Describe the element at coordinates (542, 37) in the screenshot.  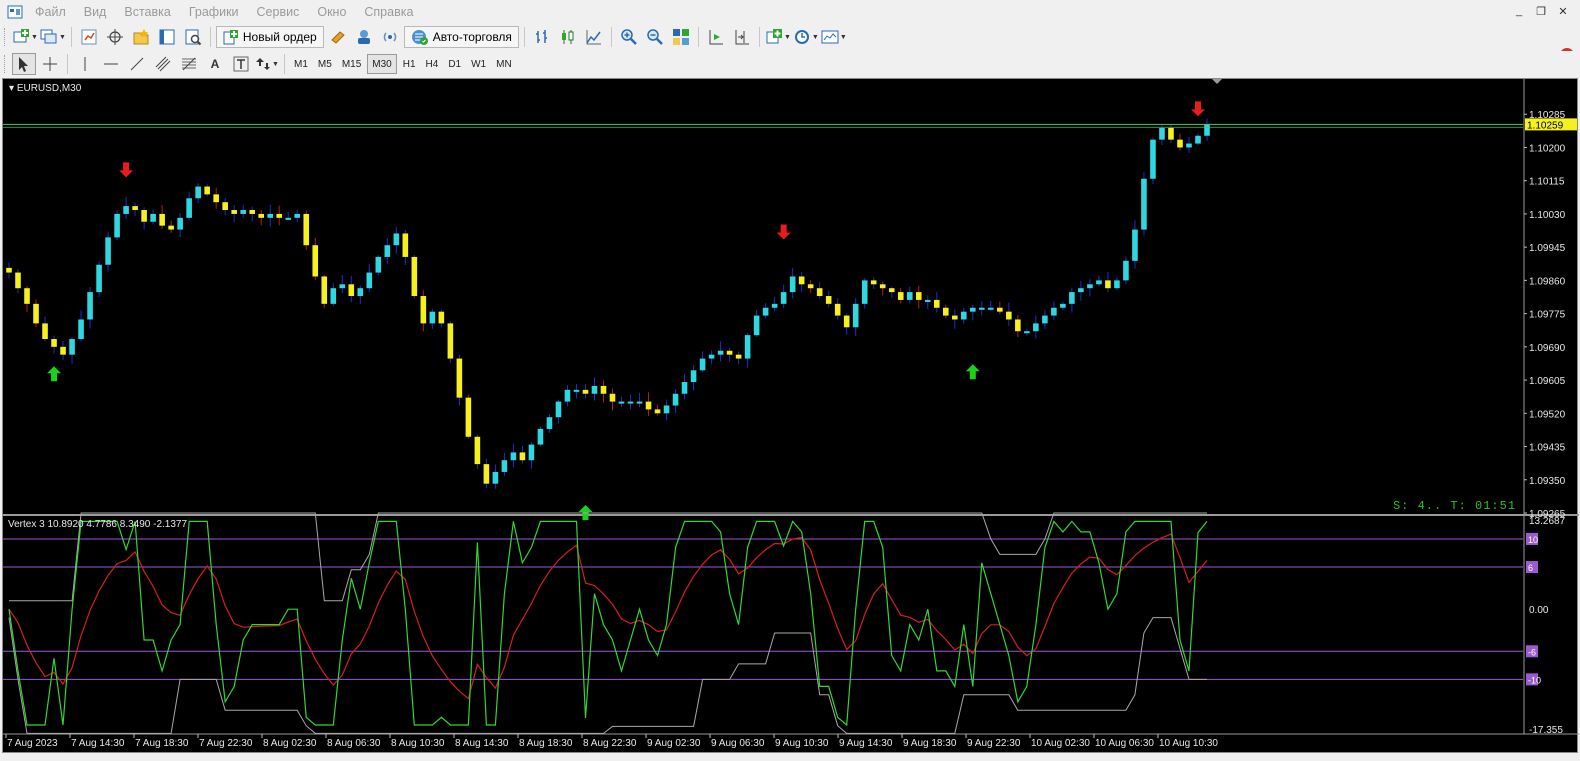
I see `bar-chart-button` at that location.